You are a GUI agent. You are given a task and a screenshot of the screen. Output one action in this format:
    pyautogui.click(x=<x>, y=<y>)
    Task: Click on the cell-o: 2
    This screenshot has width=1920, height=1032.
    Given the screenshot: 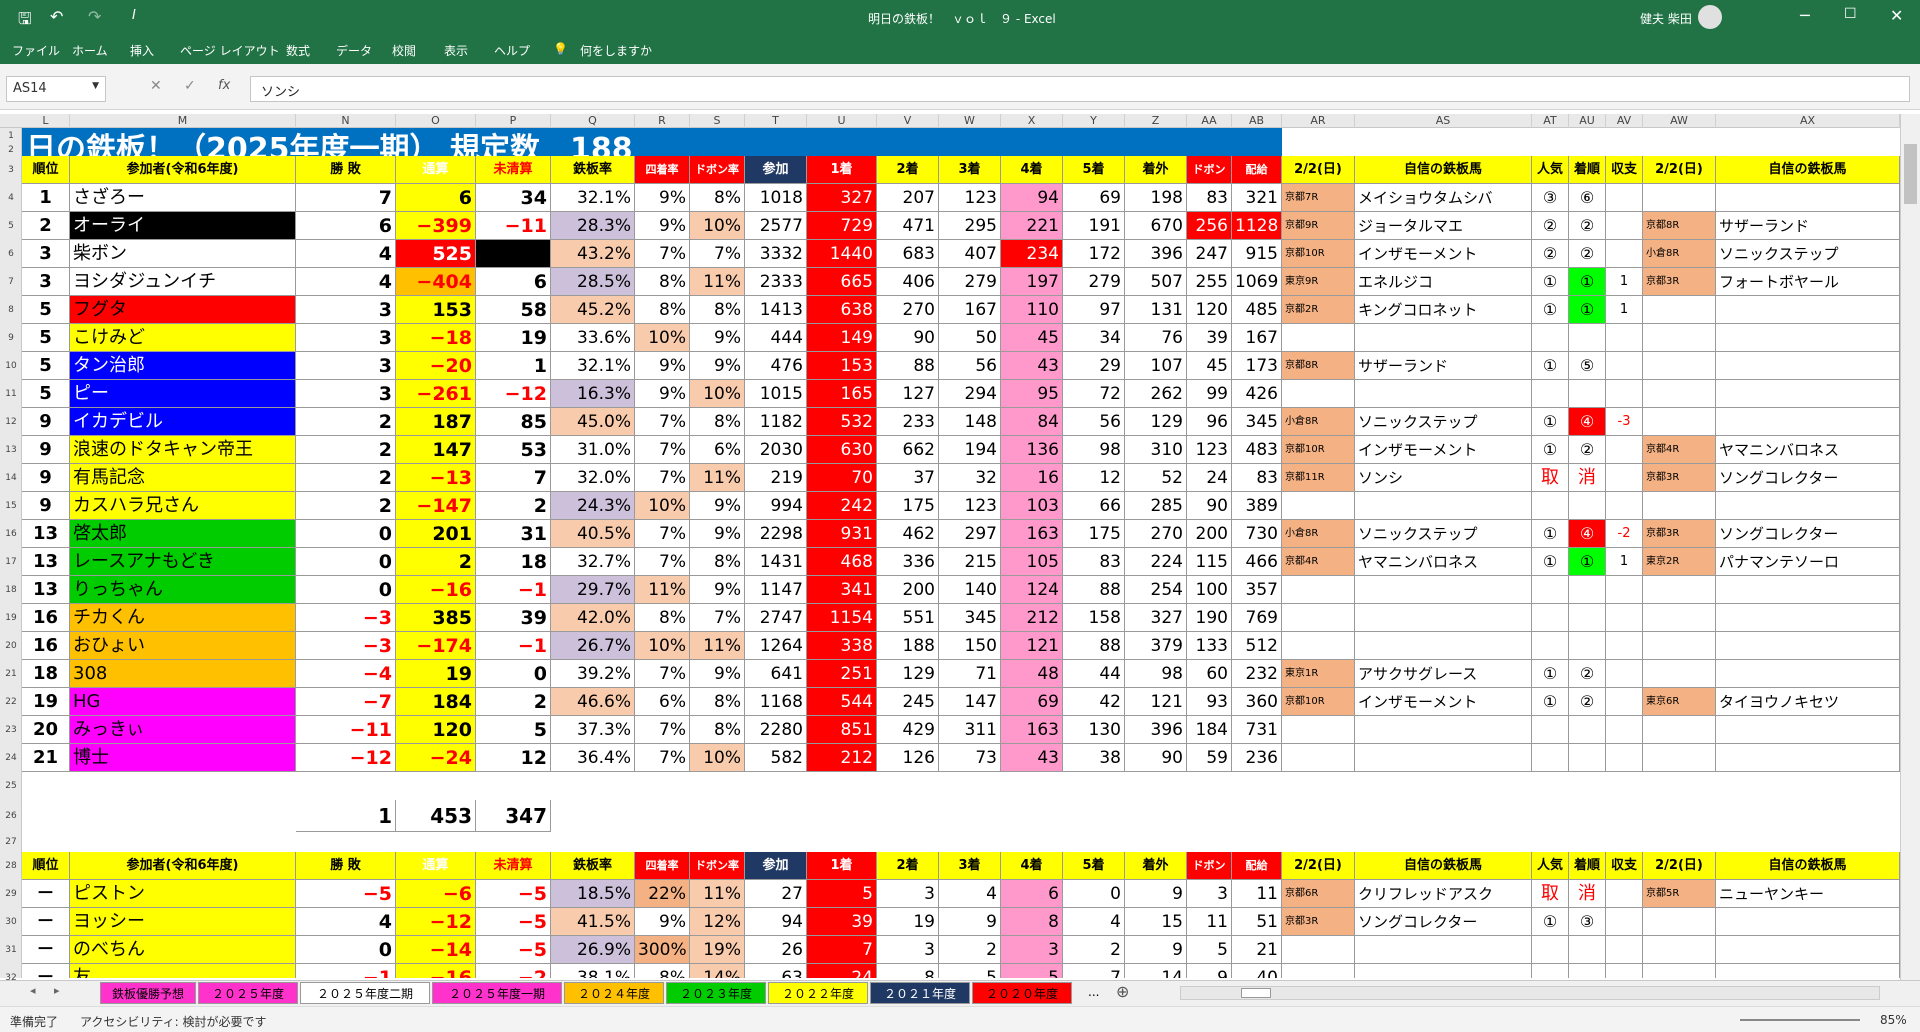 What is the action you would take?
    pyautogui.click(x=436, y=562)
    